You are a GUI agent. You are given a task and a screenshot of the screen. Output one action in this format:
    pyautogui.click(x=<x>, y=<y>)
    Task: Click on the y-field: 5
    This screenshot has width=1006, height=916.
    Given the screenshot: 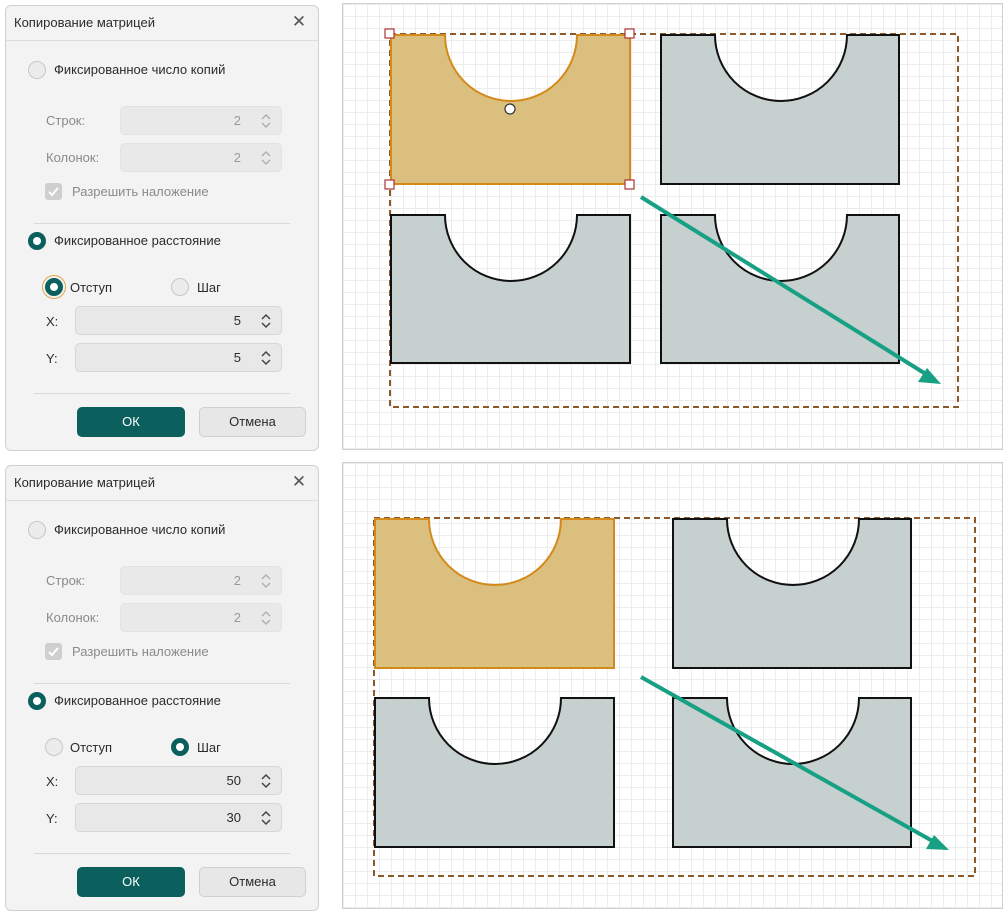 What is the action you would take?
    pyautogui.click(x=178, y=357)
    